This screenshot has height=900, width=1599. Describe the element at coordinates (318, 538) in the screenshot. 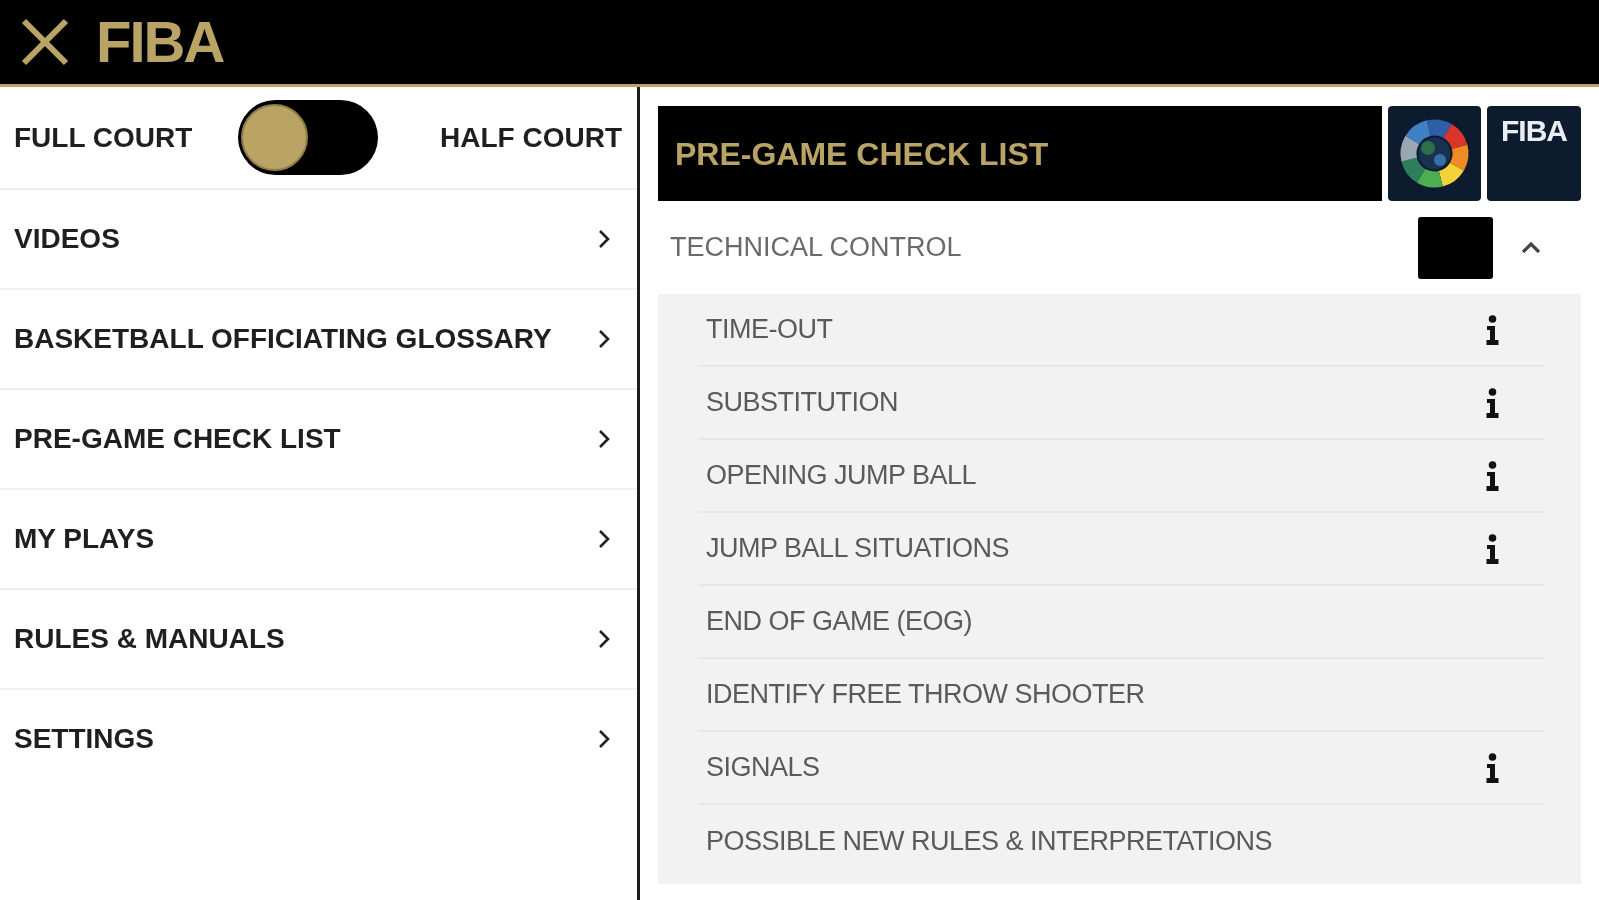

I see `menu-item: MY PLAYS` at that location.